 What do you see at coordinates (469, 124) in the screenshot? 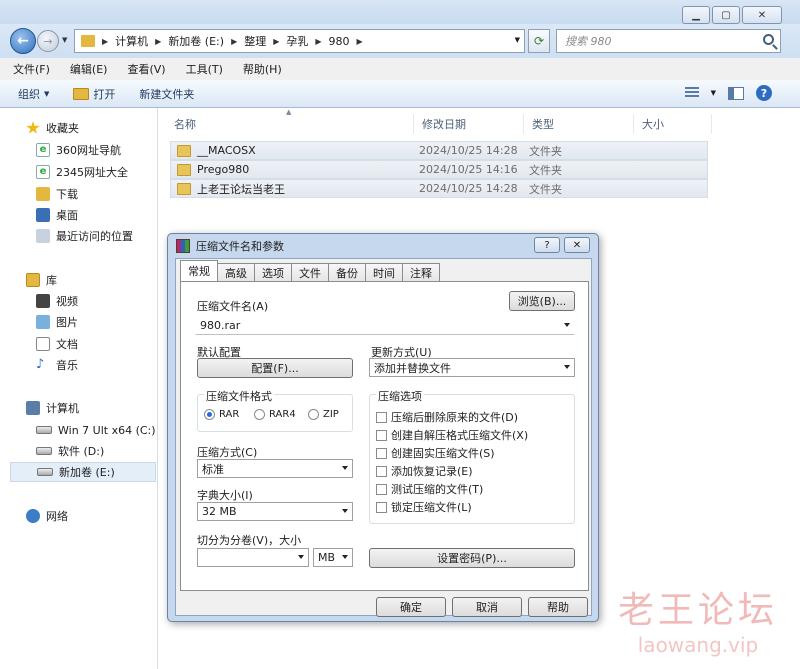
I see `column-header-date: 修改日期` at bounding box center [469, 124].